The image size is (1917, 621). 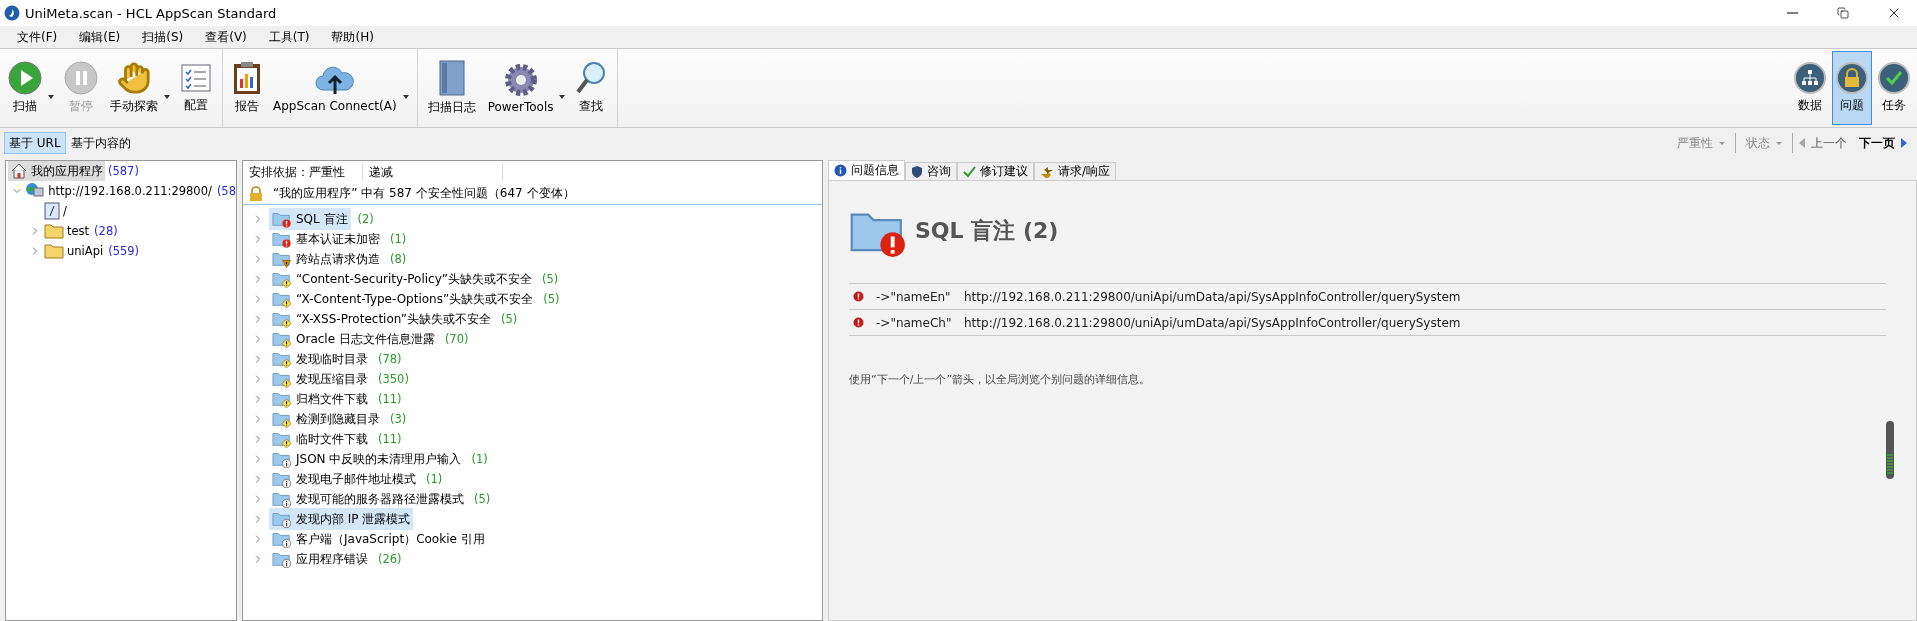 What do you see at coordinates (398, 259) in the screenshot?
I see `issue-count: (8)` at bounding box center [398, 259].